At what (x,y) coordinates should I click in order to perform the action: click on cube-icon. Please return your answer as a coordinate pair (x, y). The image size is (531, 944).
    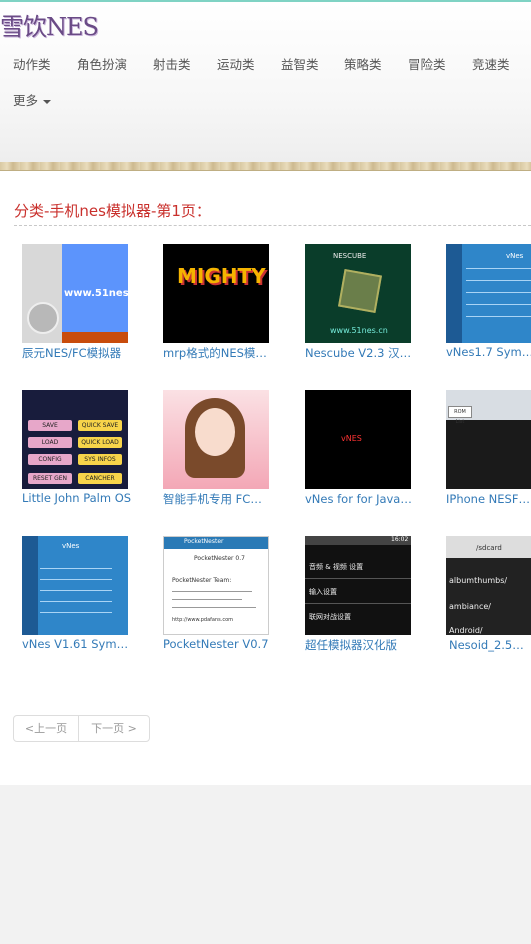
    Looking at the image, I should click on (360, 291).